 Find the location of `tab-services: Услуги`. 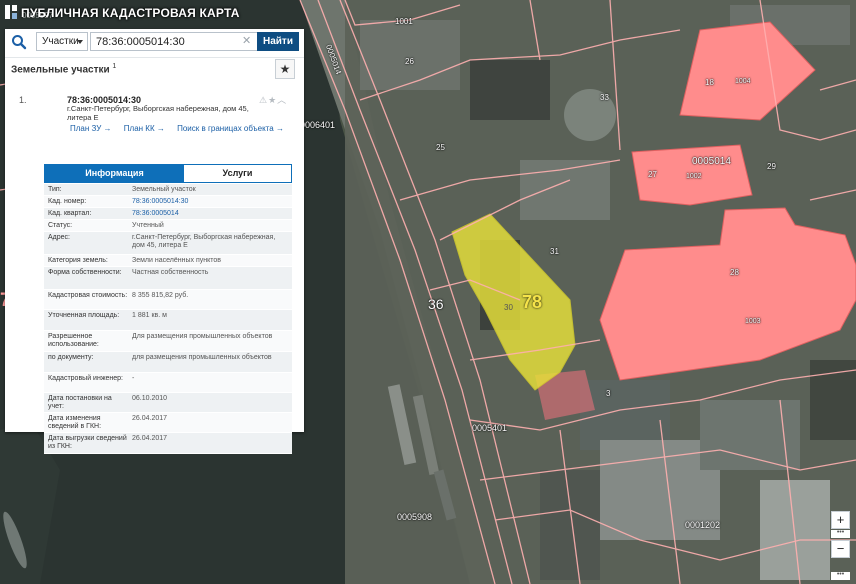

tab-services: Услуги is located at coordinates (237, 173).